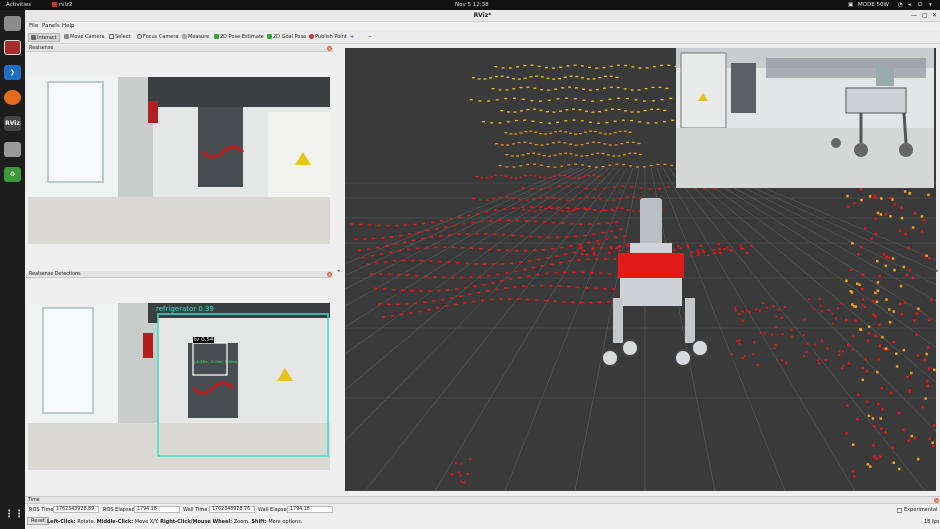 This screenshot has width=940, height=529. I want to click on maximize-icon: ▢, so click(925, 15).